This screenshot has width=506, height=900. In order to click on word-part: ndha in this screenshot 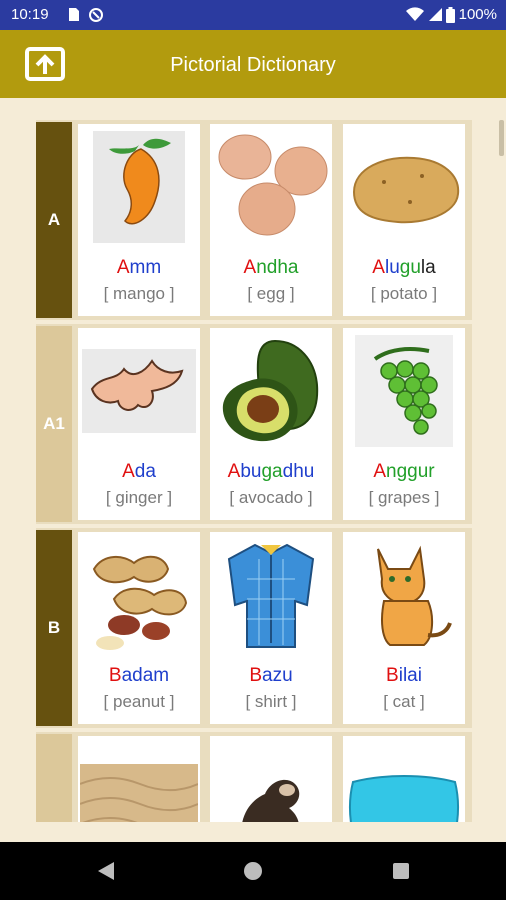, I will do `click(277, 267)`.